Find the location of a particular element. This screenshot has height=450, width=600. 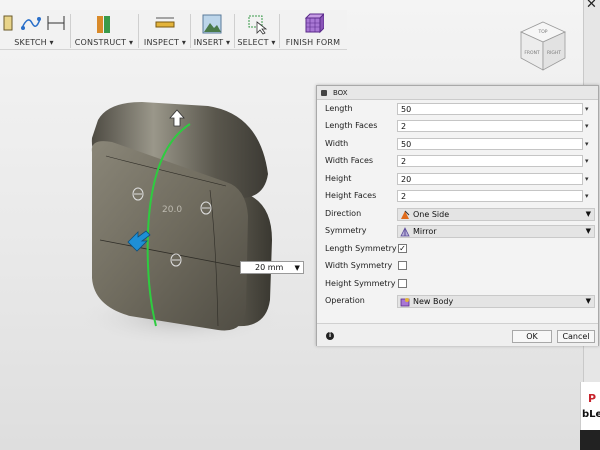

length-faces-row: Length Faces 2 ▾ is located at coordinates (457, 126).